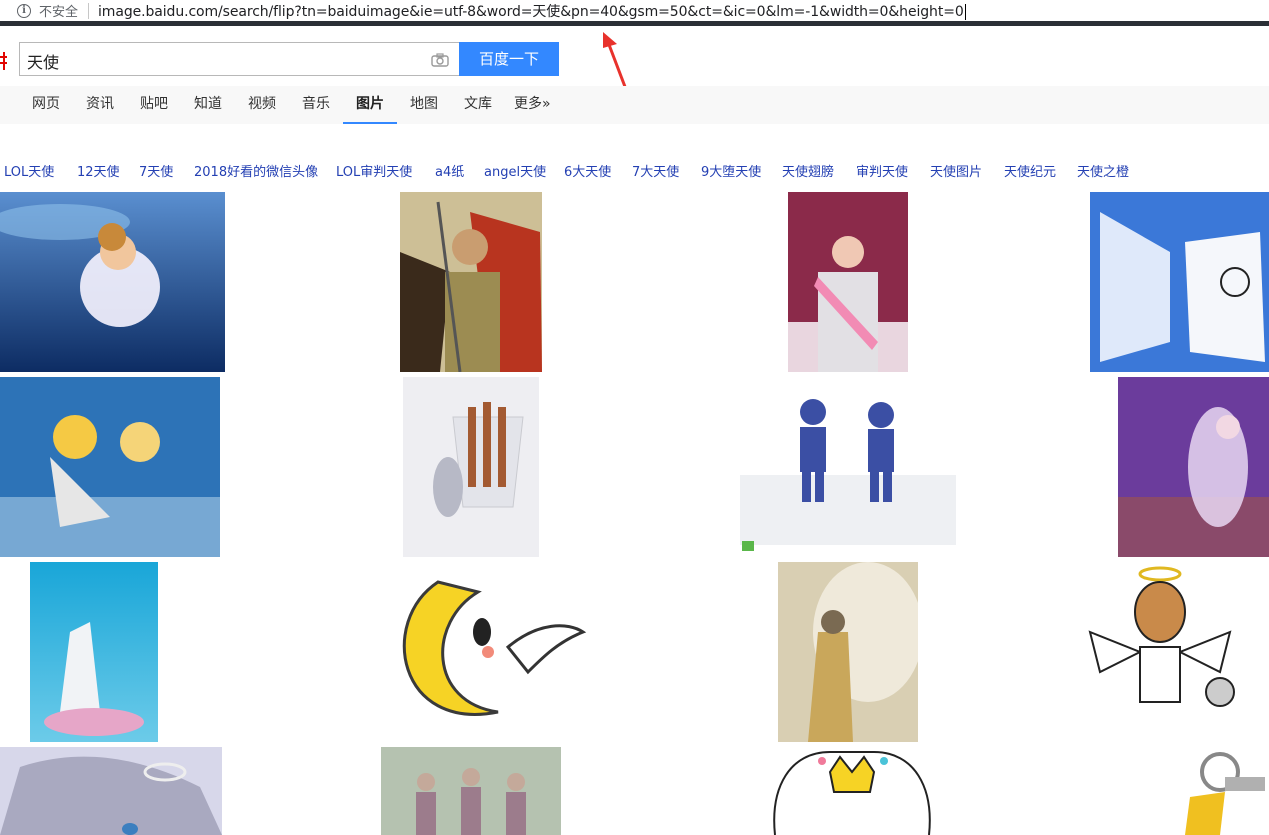 The image size is (1269, 835). I want to click on text-caret, so click(965, 11).